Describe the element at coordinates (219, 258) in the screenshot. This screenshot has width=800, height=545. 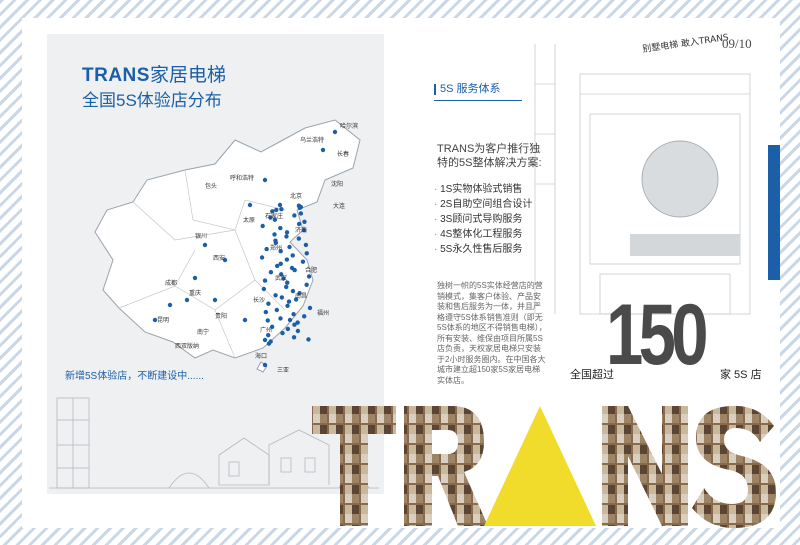
I see `city-label: 西安` at that location.